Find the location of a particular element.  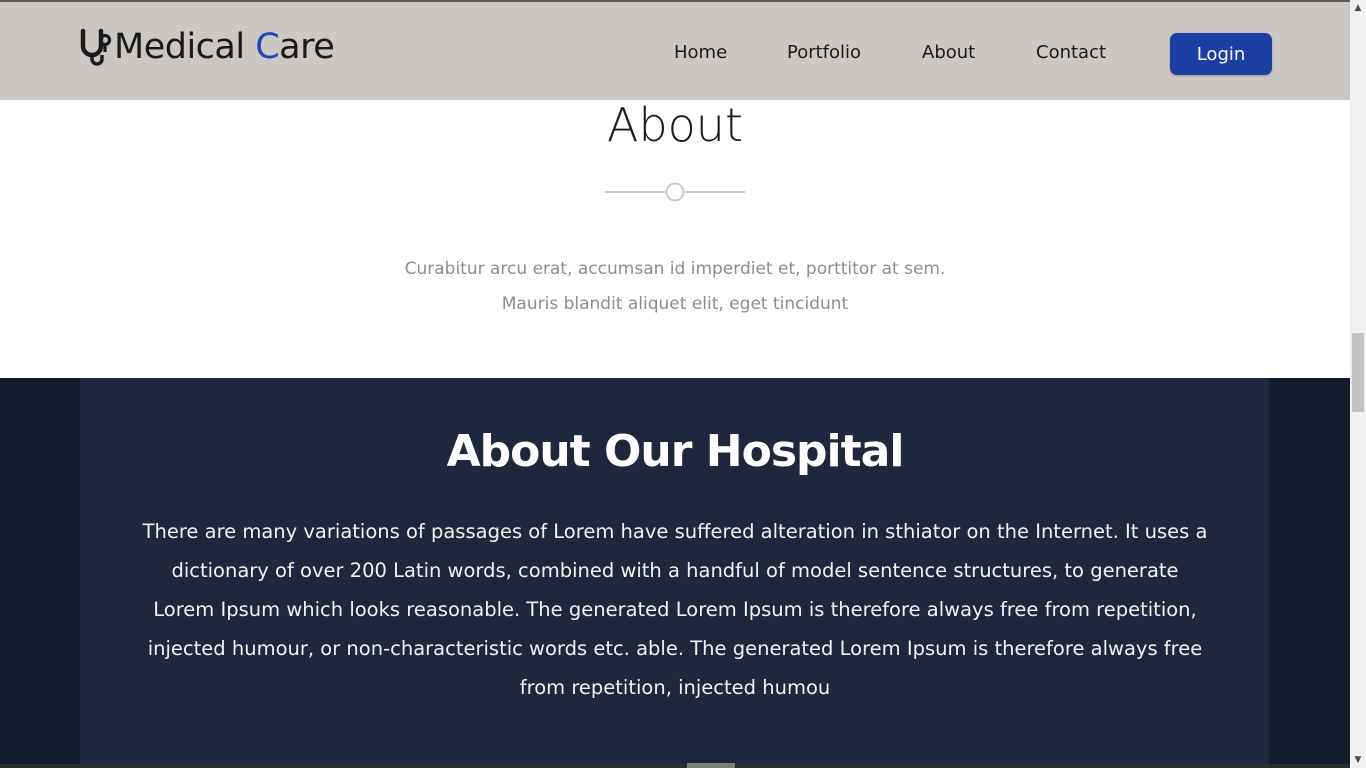

nav-about: About is located at coordinates (948, 52).